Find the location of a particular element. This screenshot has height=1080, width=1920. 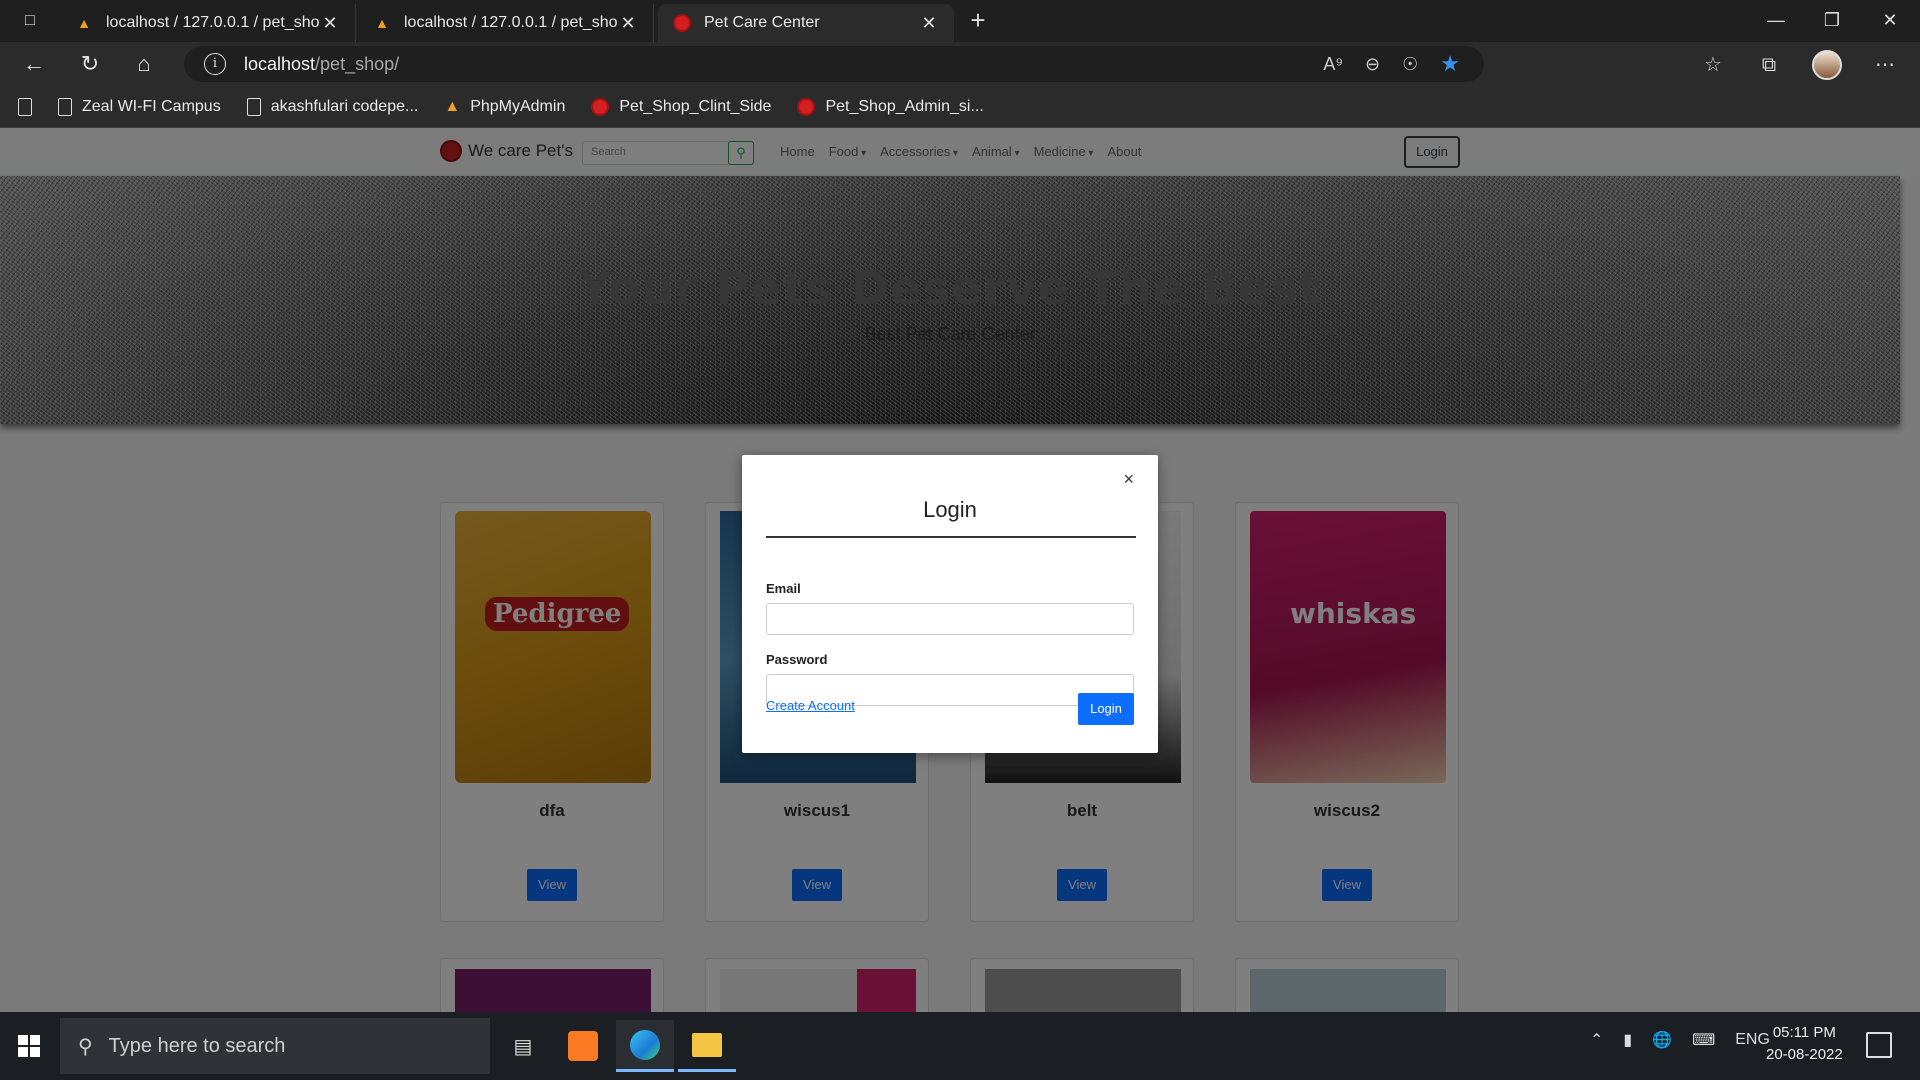

modal-title: Login is located at coordinates (950, 509).